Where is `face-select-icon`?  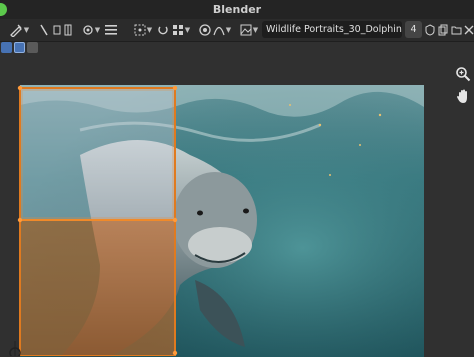 face-select-icon is located at coordinates (32, 47).